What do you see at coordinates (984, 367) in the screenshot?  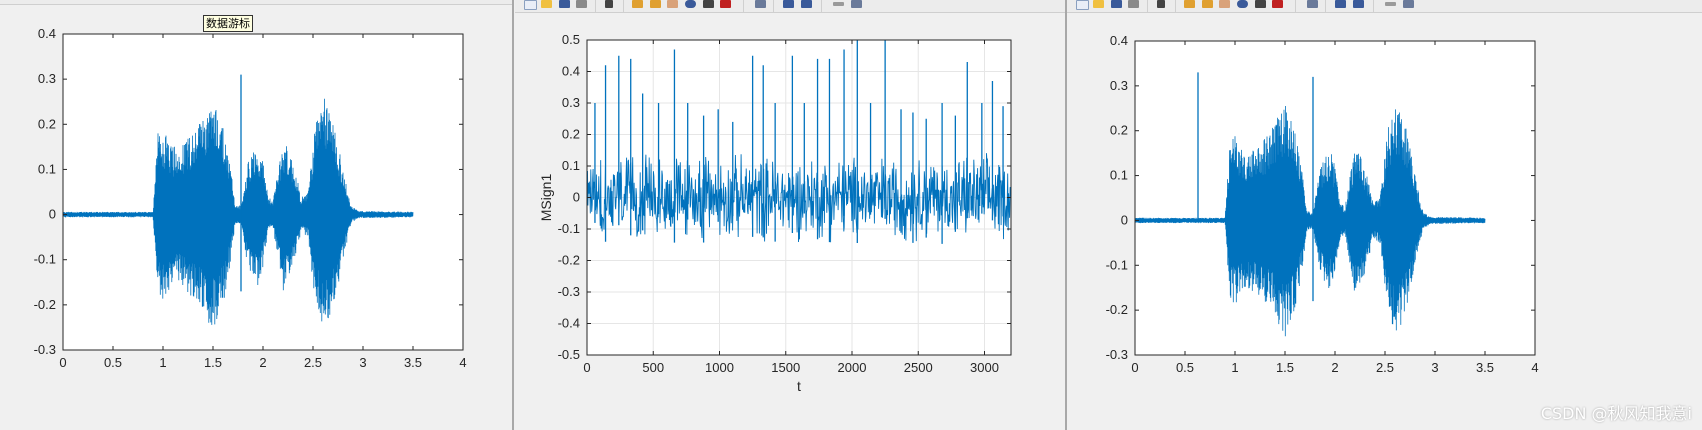 I see `x-tick-label: 3000` at bounding box center [984, 367].